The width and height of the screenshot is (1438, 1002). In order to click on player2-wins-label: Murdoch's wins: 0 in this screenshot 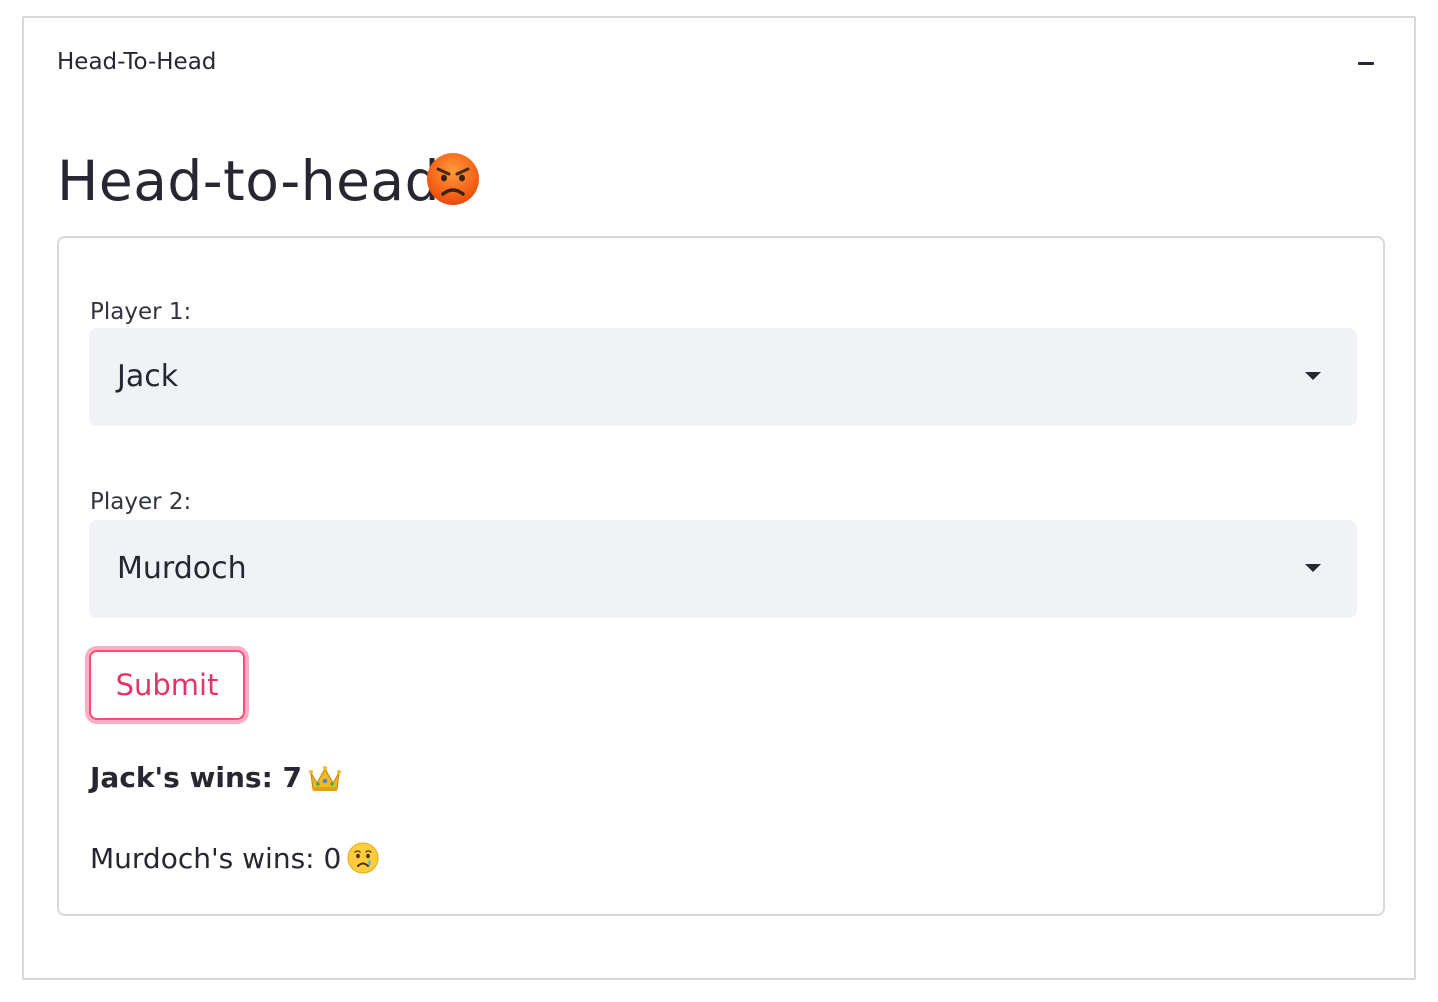, I will do `click(216, 858)`.